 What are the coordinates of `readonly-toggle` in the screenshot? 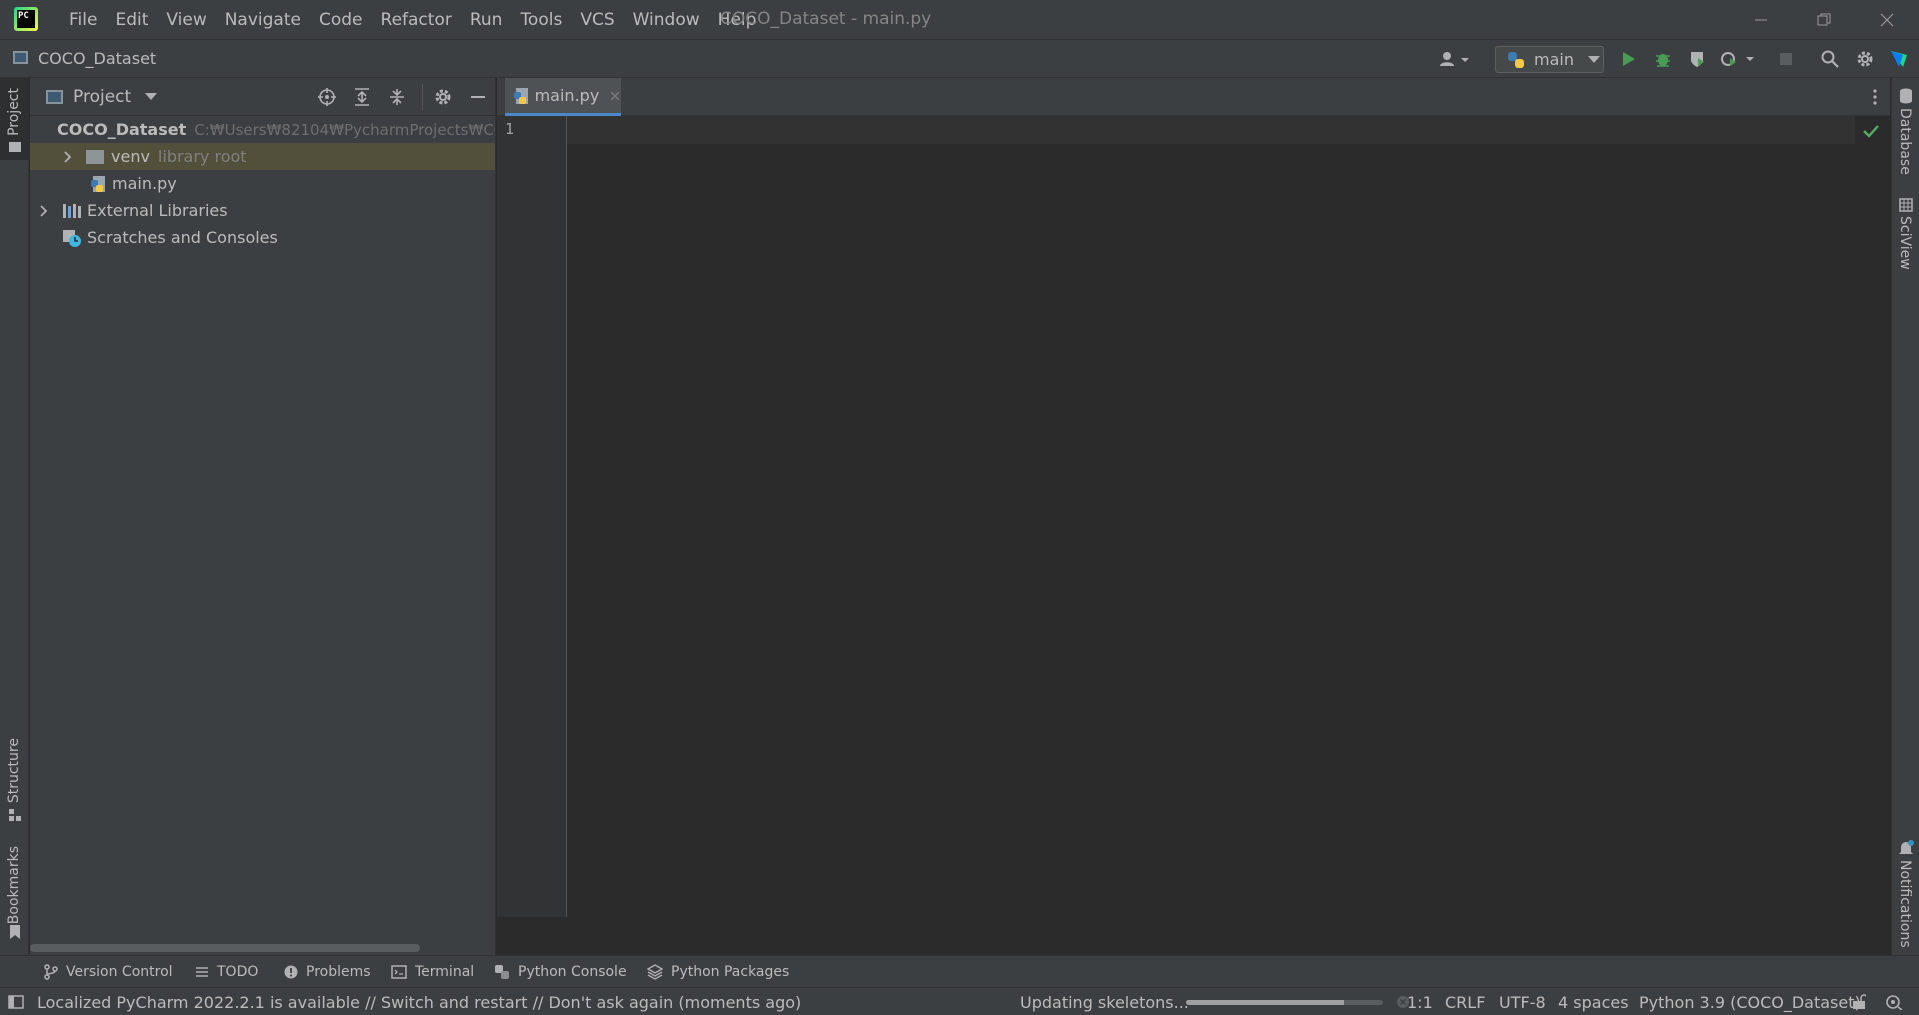 It's located at (1859, 1001).